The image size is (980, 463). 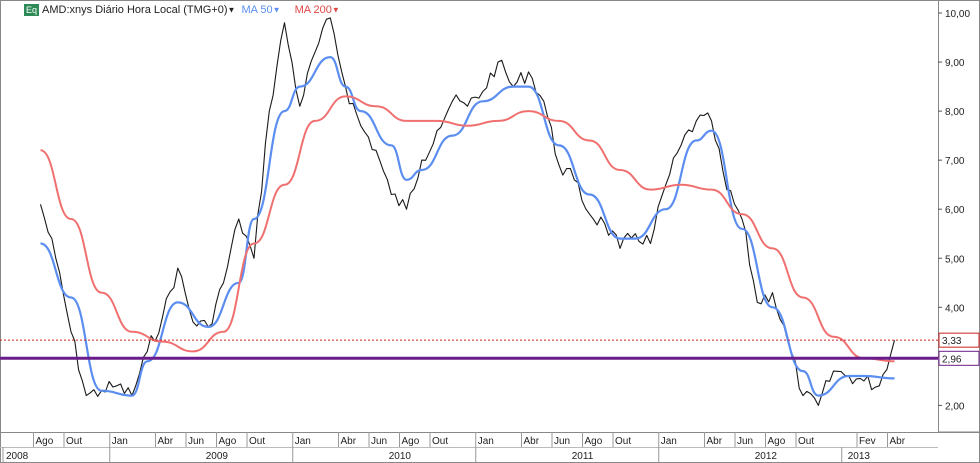 What do you see at coordinates (217, 456) in the screenshot?
I see `year-label: 2009` at bounding box center [217, 456].